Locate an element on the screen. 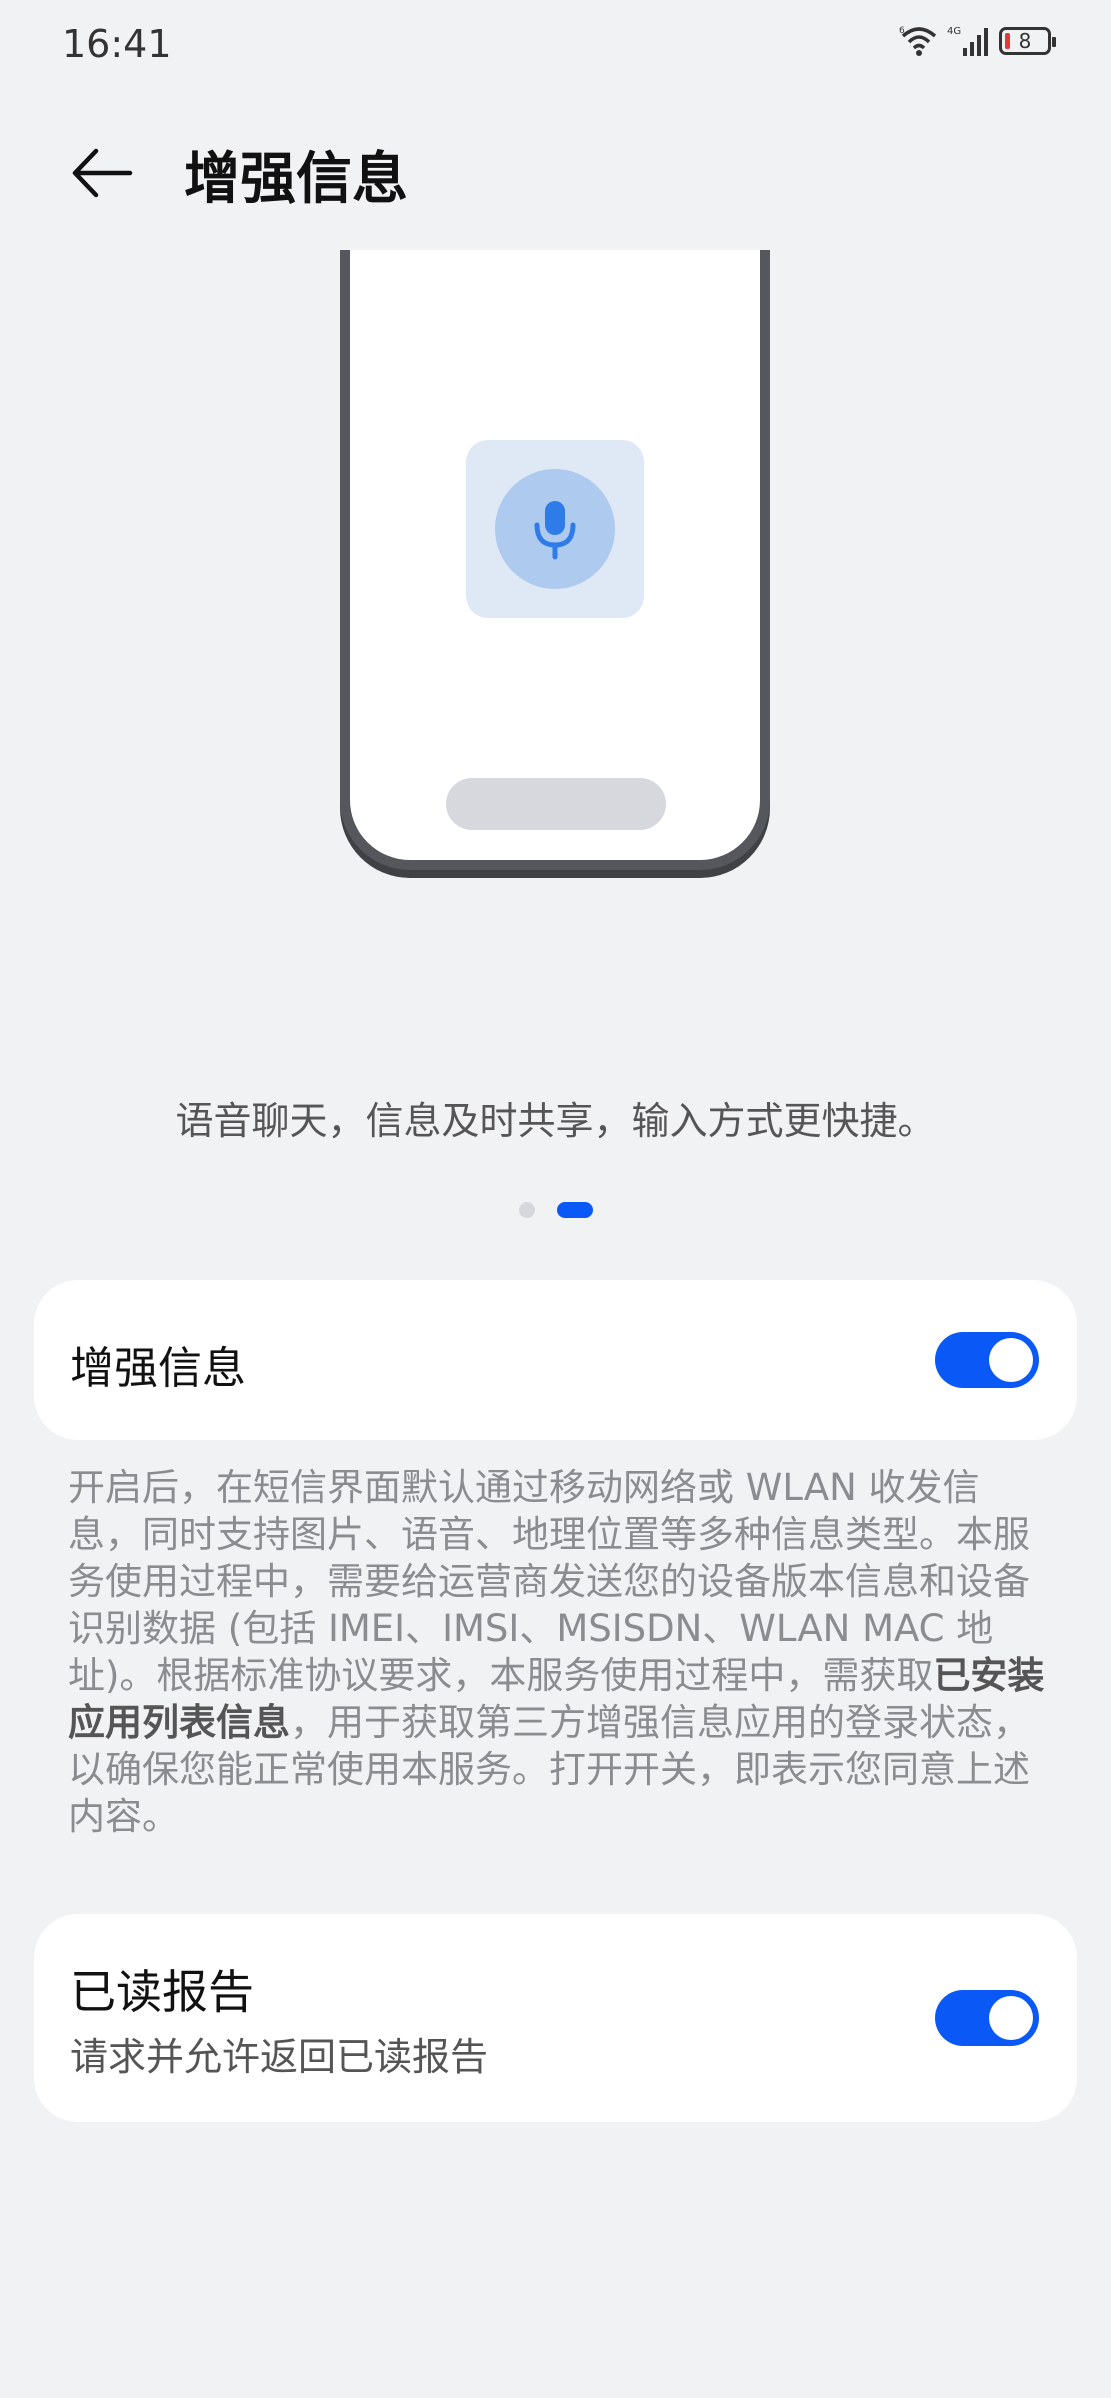 The height and width of the screenshot is (2398, 1111). microphone-icon is located at coordinates (555, 530).